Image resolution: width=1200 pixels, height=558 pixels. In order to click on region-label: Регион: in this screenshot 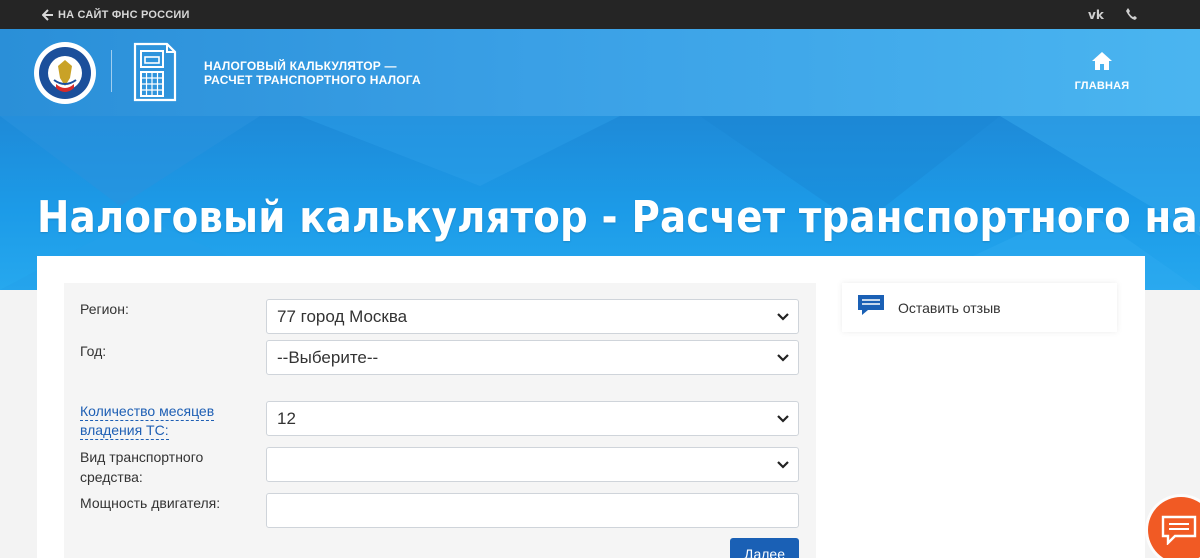, I will do `click(104, 309)`.